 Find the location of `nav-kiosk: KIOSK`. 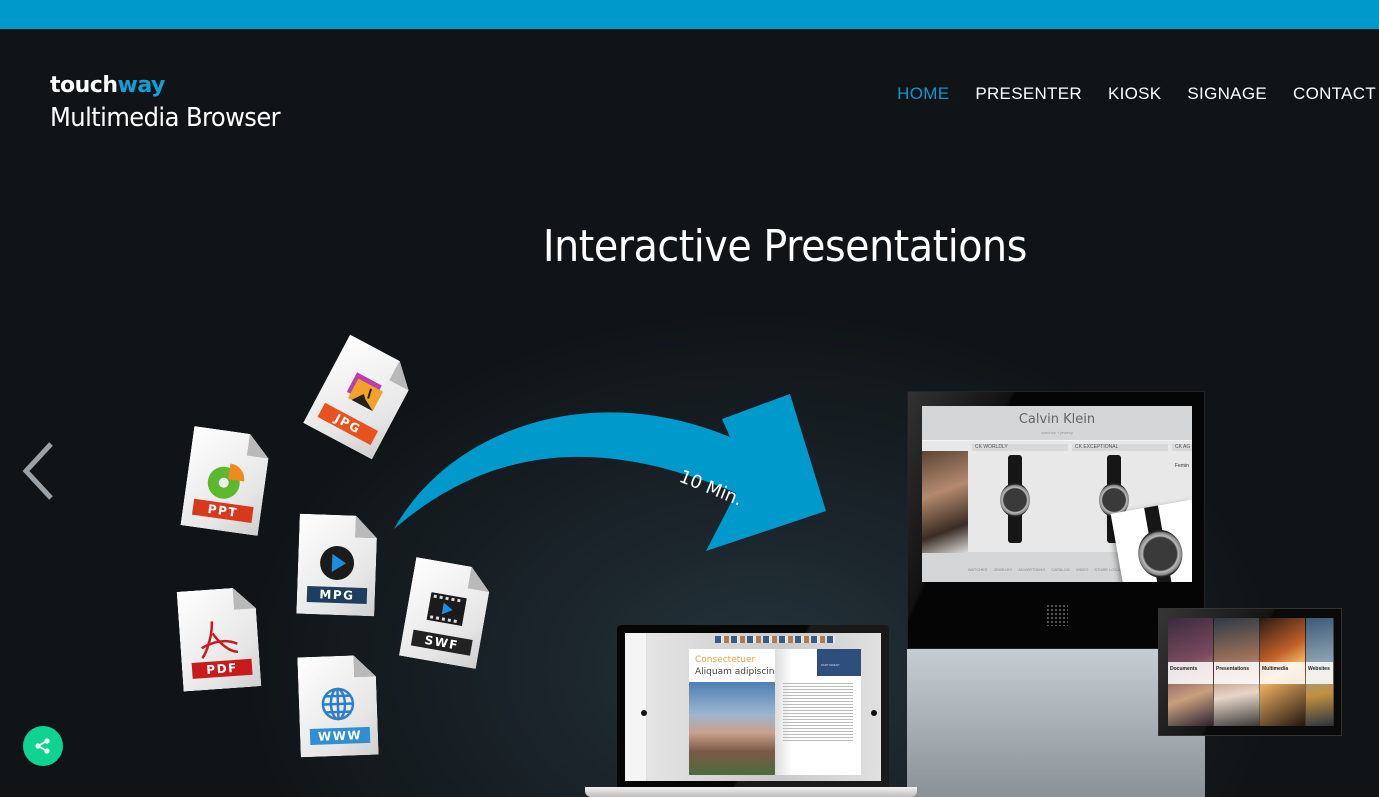

nav-kiosk: KIOSK is located at coordinates (1134, 94).